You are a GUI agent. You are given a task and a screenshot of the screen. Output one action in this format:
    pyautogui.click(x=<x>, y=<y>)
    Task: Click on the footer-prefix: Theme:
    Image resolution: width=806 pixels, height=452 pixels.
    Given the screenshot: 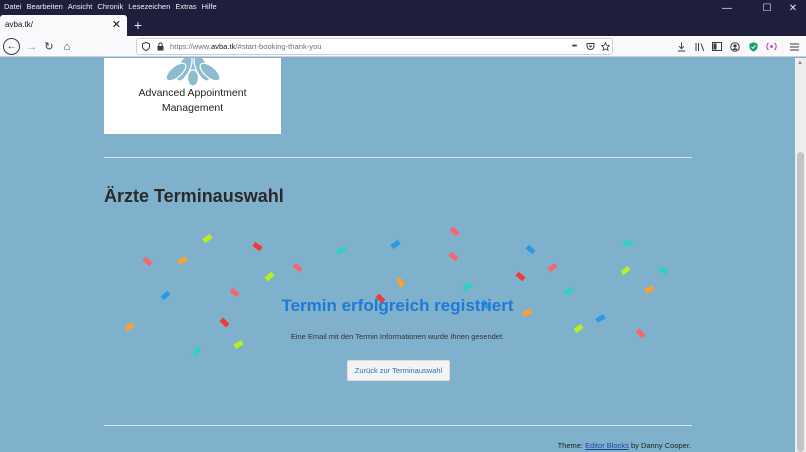 What is the action you would take?
    pyautogui.click(x=571, y=445)
    